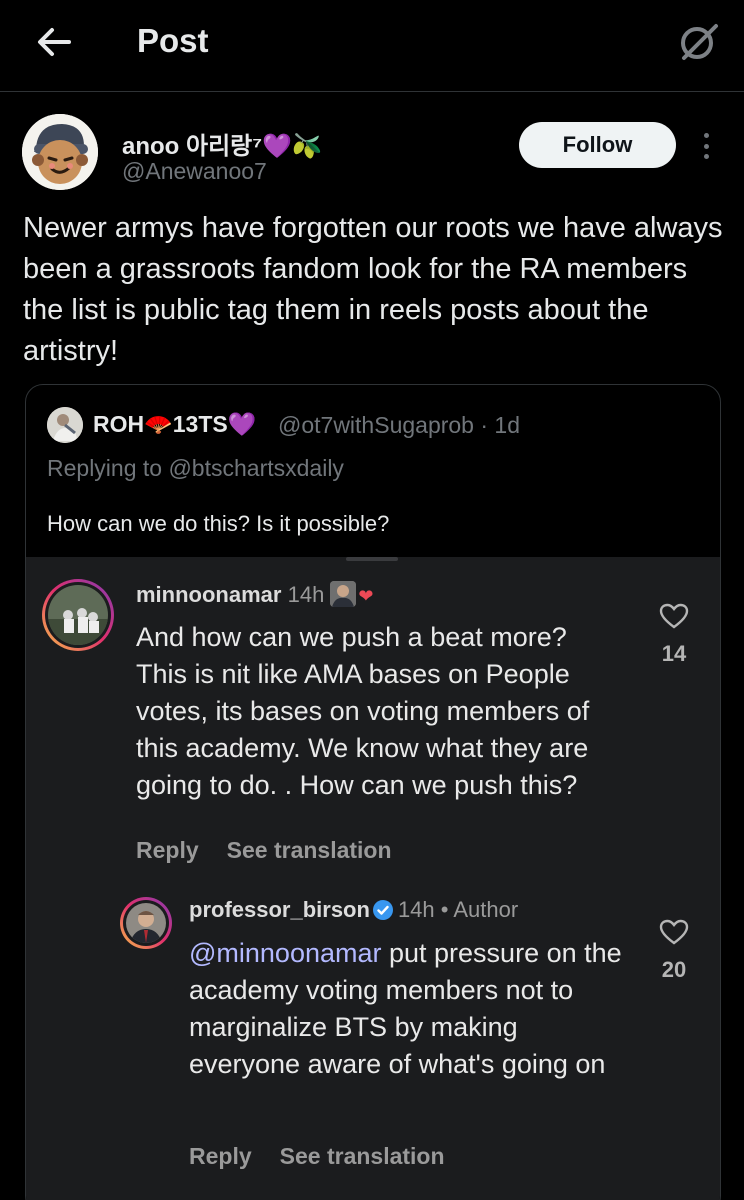  Describe the element at coordinates (158, 424) in the screenshot. I see `fan-emoji-icon: 🪭` at that location.